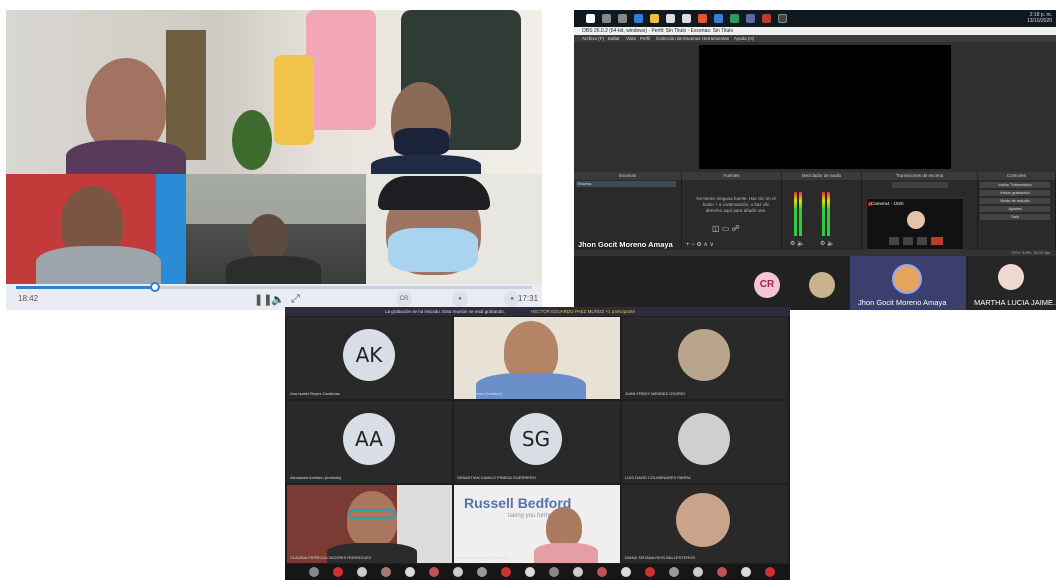 The width and height of the screenshot is (1056, 580). Describe the element at coordinates (126, 105) in the screenshot. I see `participant-face` at that location.